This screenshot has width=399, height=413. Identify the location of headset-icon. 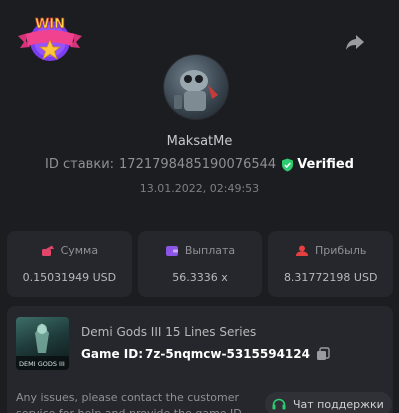
(279, 404).